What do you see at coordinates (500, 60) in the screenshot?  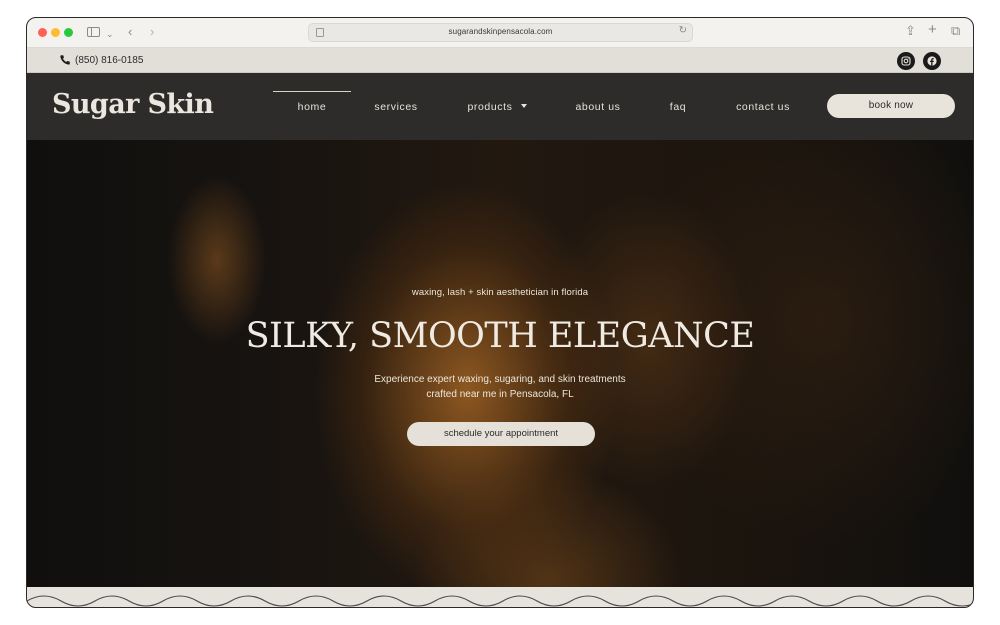 I see `contact-bar: (850) 816-0185` at bounding box center [500, 60].